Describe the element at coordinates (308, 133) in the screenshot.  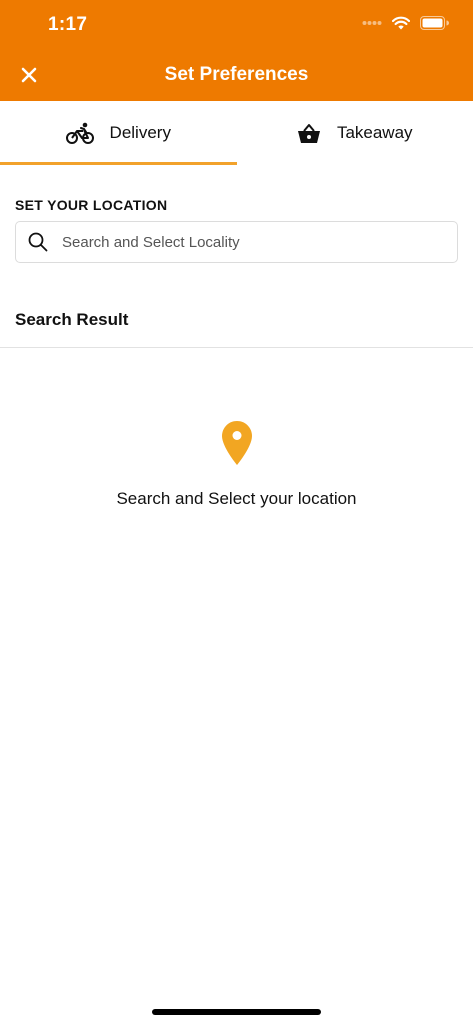
I see `basket-icon` at that location.